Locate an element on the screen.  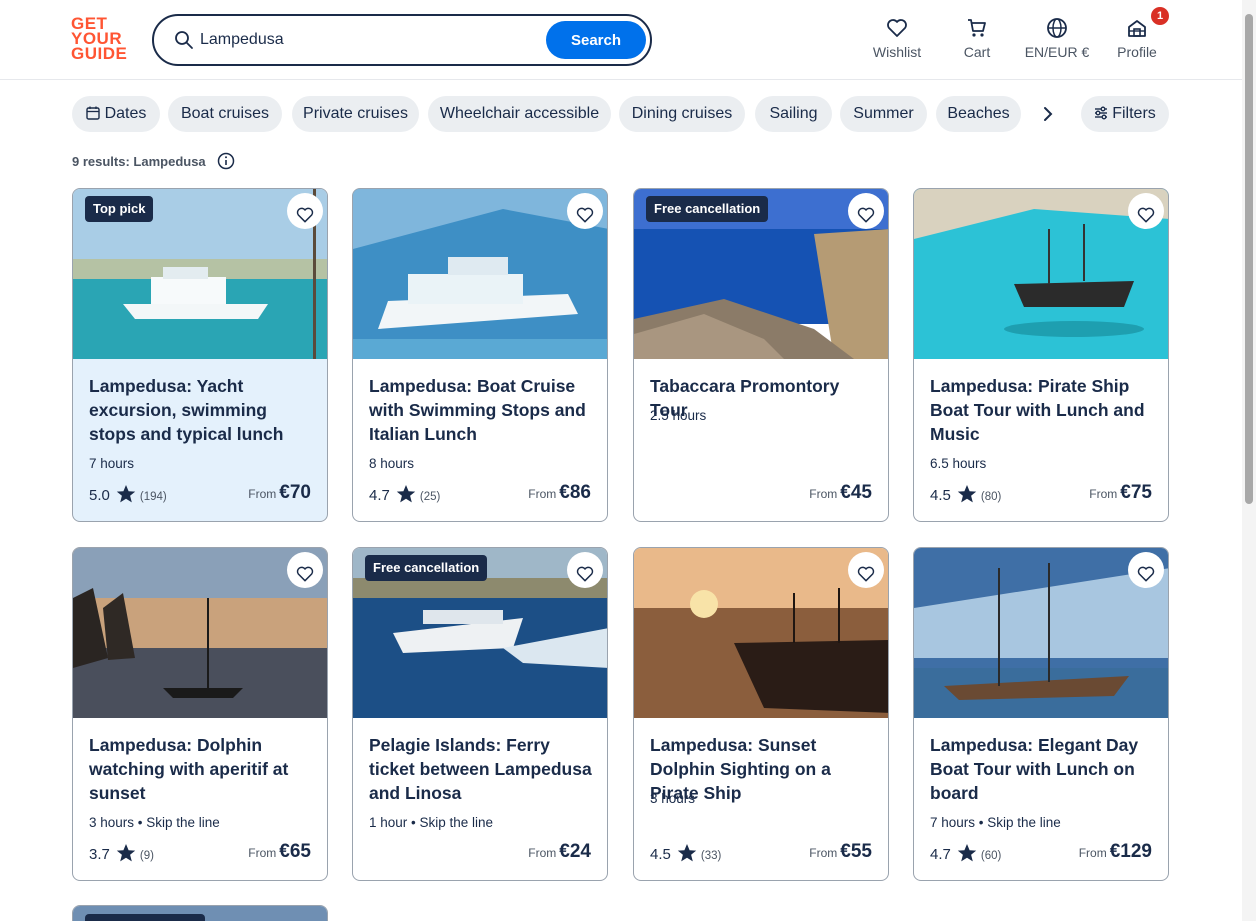
page-scrollbar is located at coordinates (1249, 460).